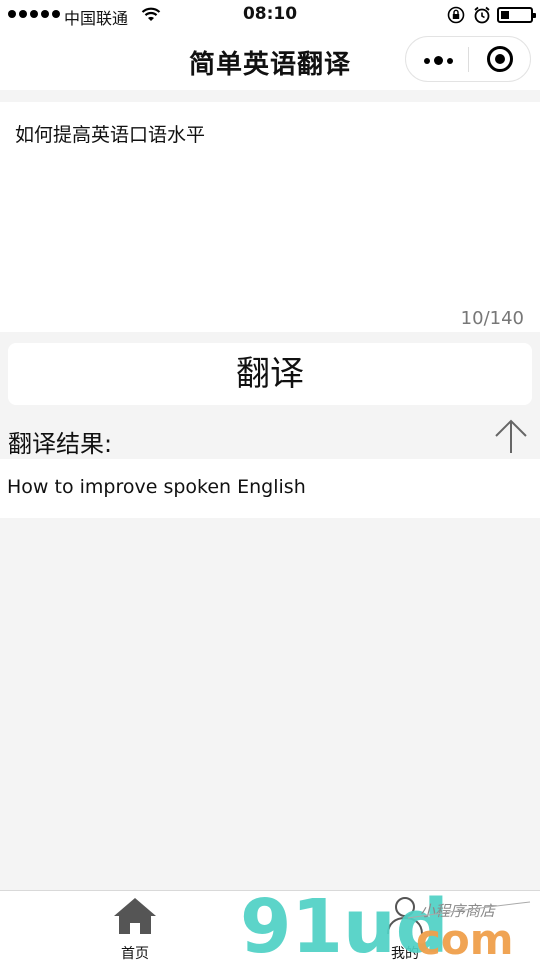  I want to click on close-target-icon, so click(500, 59).